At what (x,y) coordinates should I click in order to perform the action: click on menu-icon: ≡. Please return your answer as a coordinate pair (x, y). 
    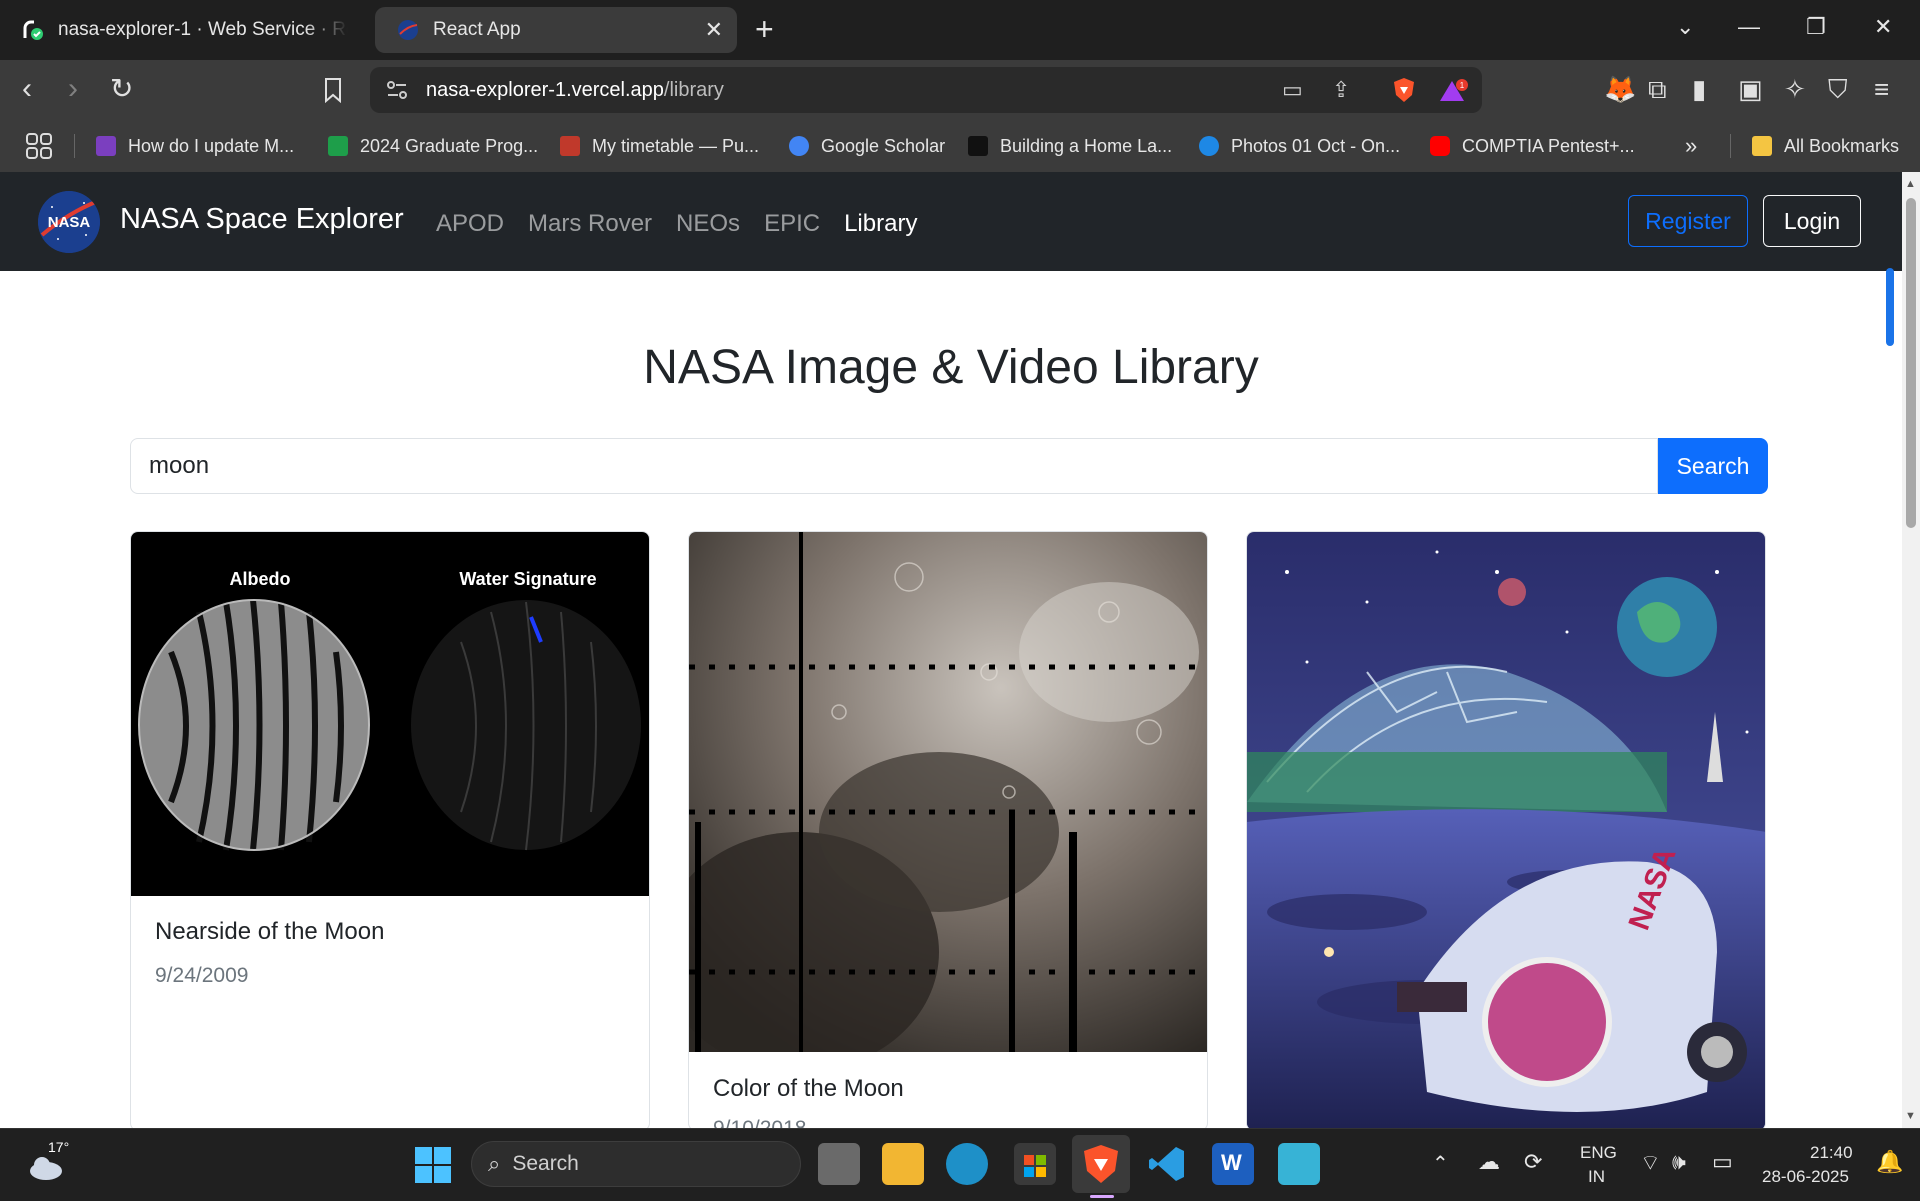
    Looking at the image, I should click on (1881, 89).